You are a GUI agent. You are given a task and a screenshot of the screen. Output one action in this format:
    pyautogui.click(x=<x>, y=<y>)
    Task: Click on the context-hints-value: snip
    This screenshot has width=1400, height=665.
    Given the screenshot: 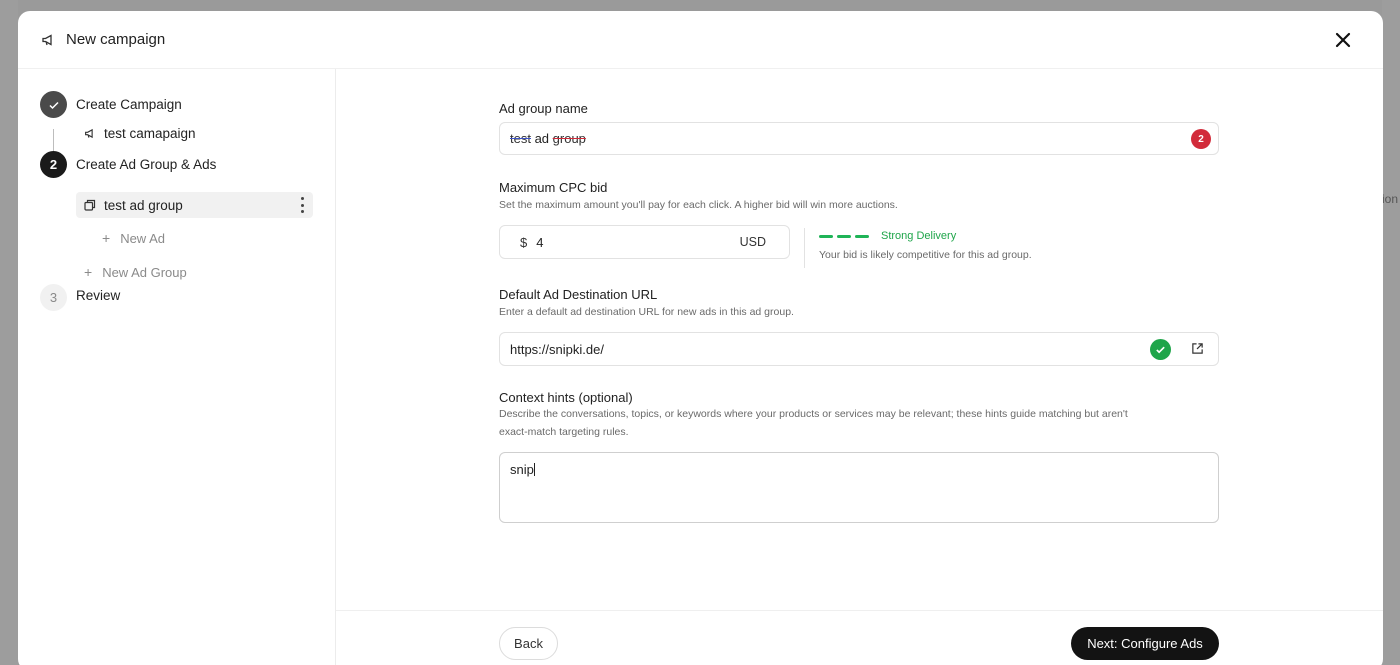 What is the action you would take?
    pyautogui.click(x=522, y=469)
    